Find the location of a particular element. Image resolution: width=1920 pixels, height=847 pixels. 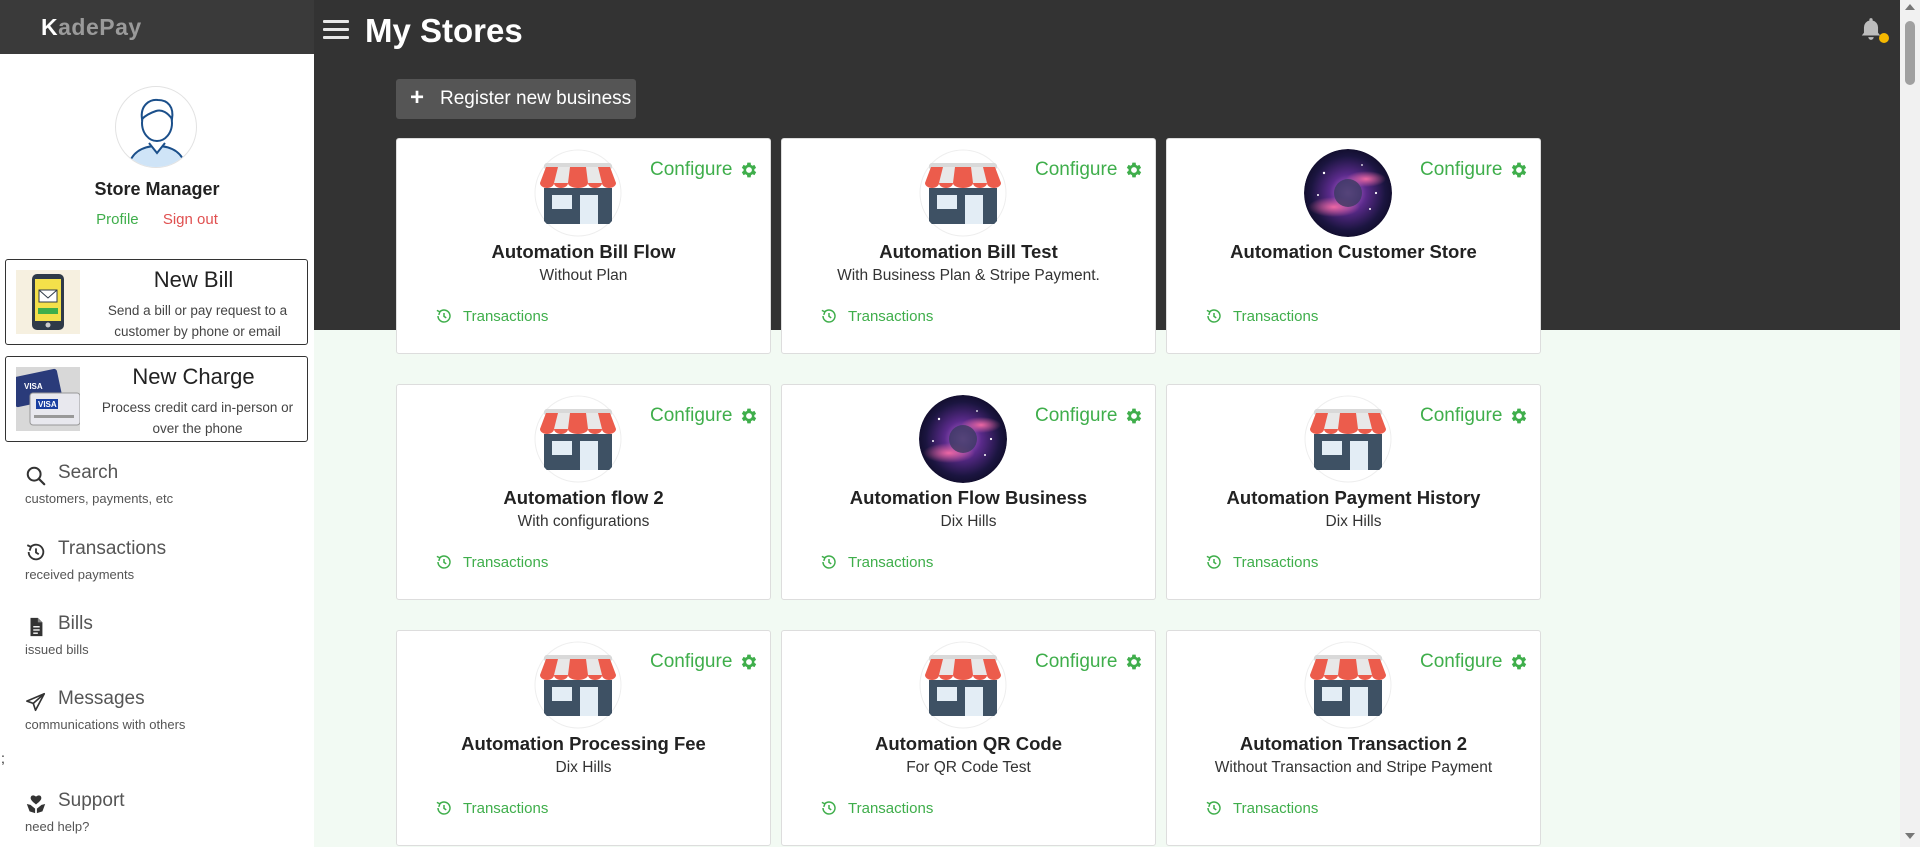

nav-sub-messages: communications with others is located at coordinates (105, 724).